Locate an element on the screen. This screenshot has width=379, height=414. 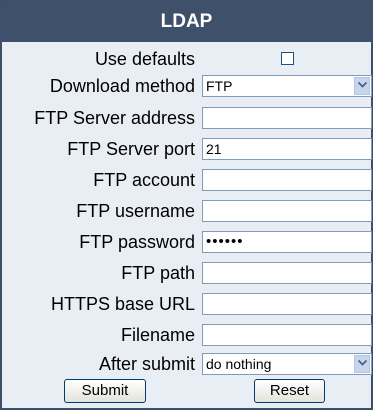
after-submit-label: After submit is located at coordinates (146, 364).